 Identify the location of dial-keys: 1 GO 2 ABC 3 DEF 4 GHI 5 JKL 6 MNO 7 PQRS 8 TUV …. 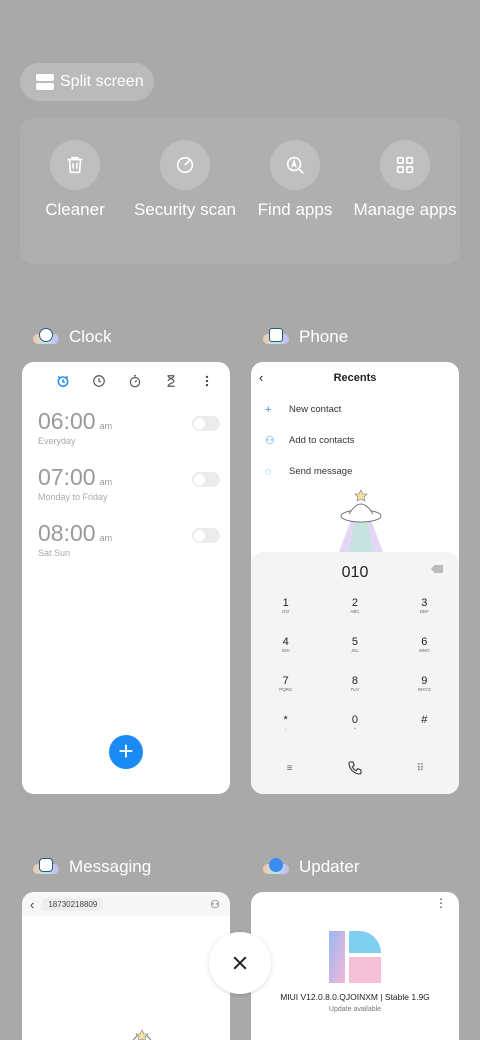
(355, 665).